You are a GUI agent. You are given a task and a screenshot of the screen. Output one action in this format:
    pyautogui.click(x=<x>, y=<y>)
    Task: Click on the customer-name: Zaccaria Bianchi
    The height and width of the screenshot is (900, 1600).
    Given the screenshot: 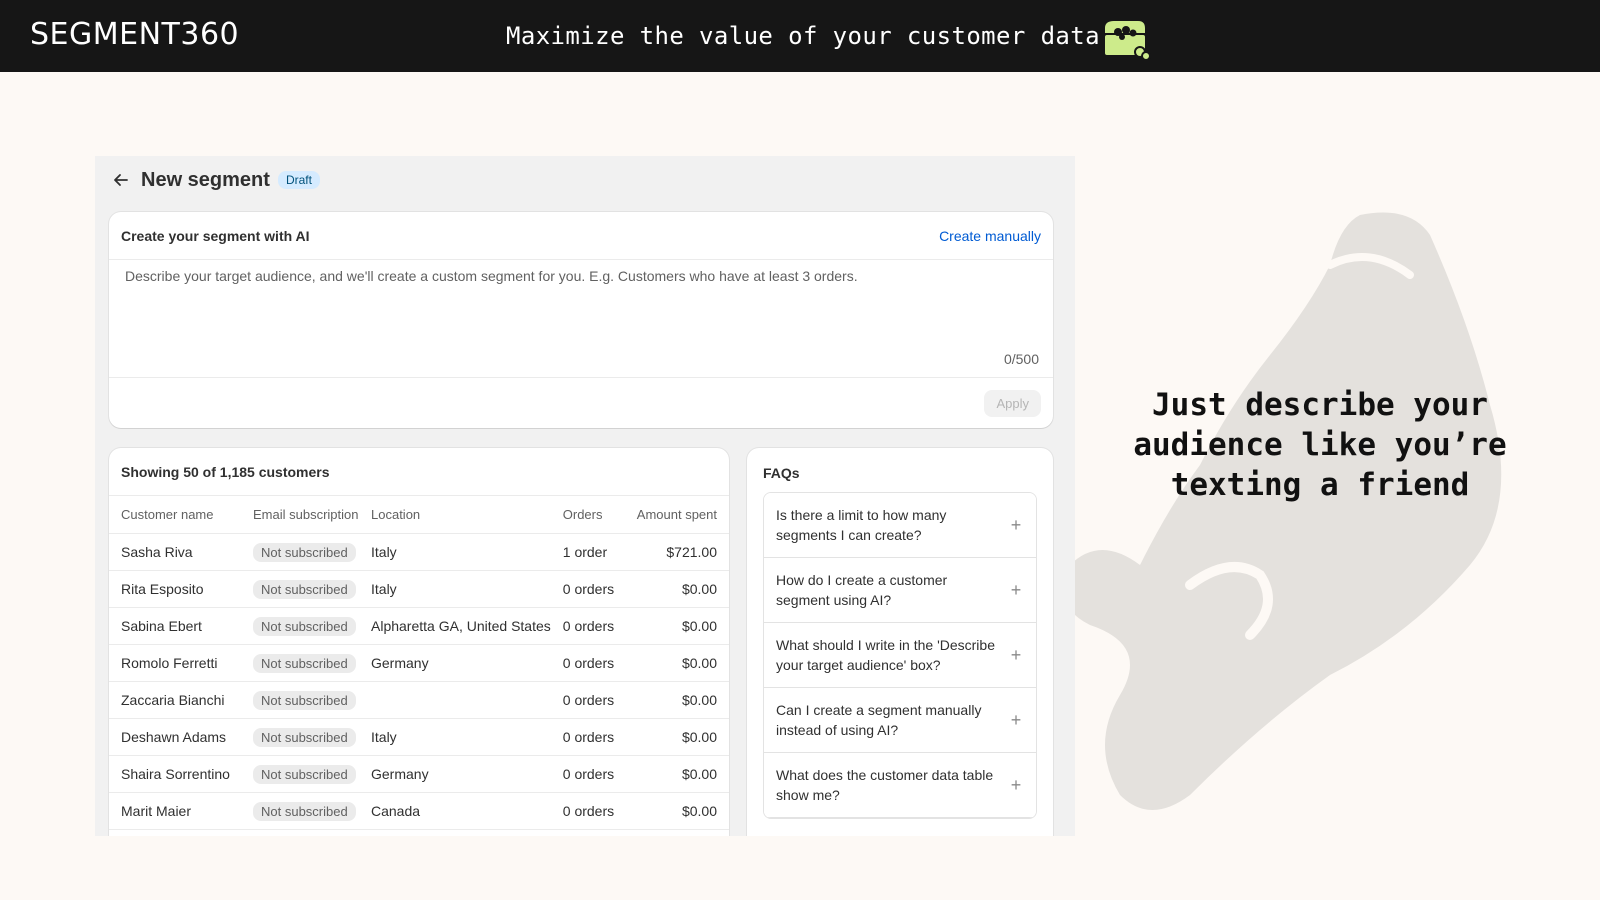 What is the action you would take?
    pyautogui.click(x=178, y=700)
    